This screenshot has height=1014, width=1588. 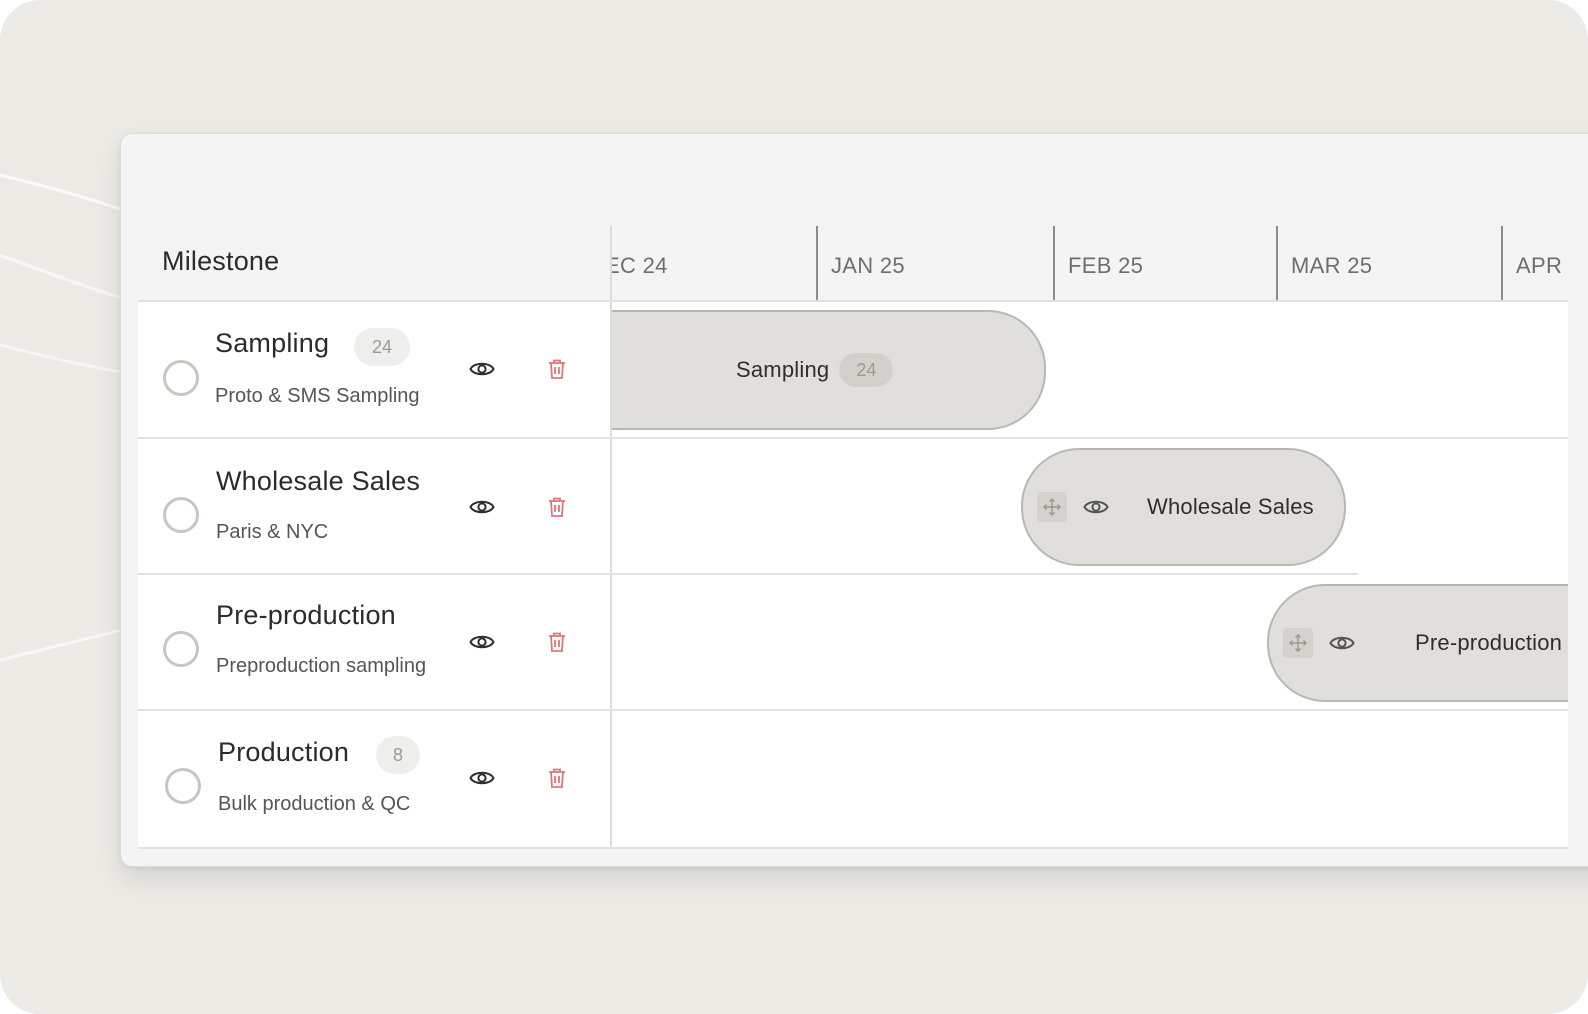 What do you see at coordinates (306, 615) in the screenshot?
I see `milestone-title: Pre-production` at bounding box center [306, 615].